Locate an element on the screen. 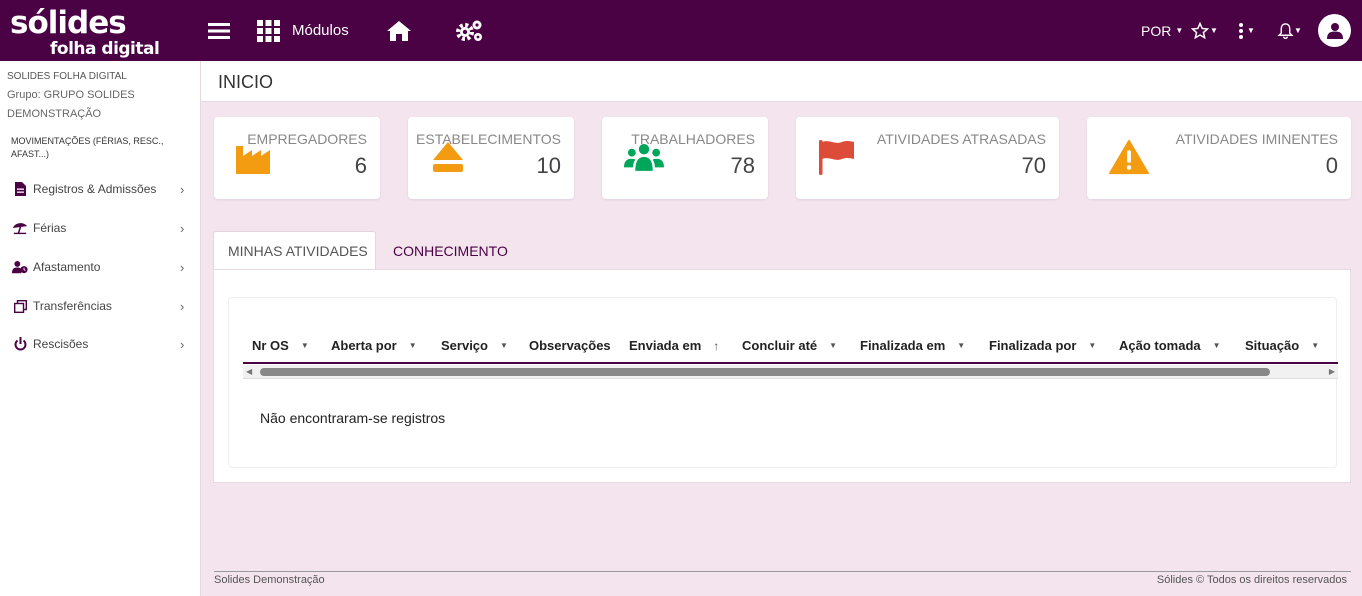 This screenshot has height=596, width=1362. home-button is located at coordinates (399, 30).